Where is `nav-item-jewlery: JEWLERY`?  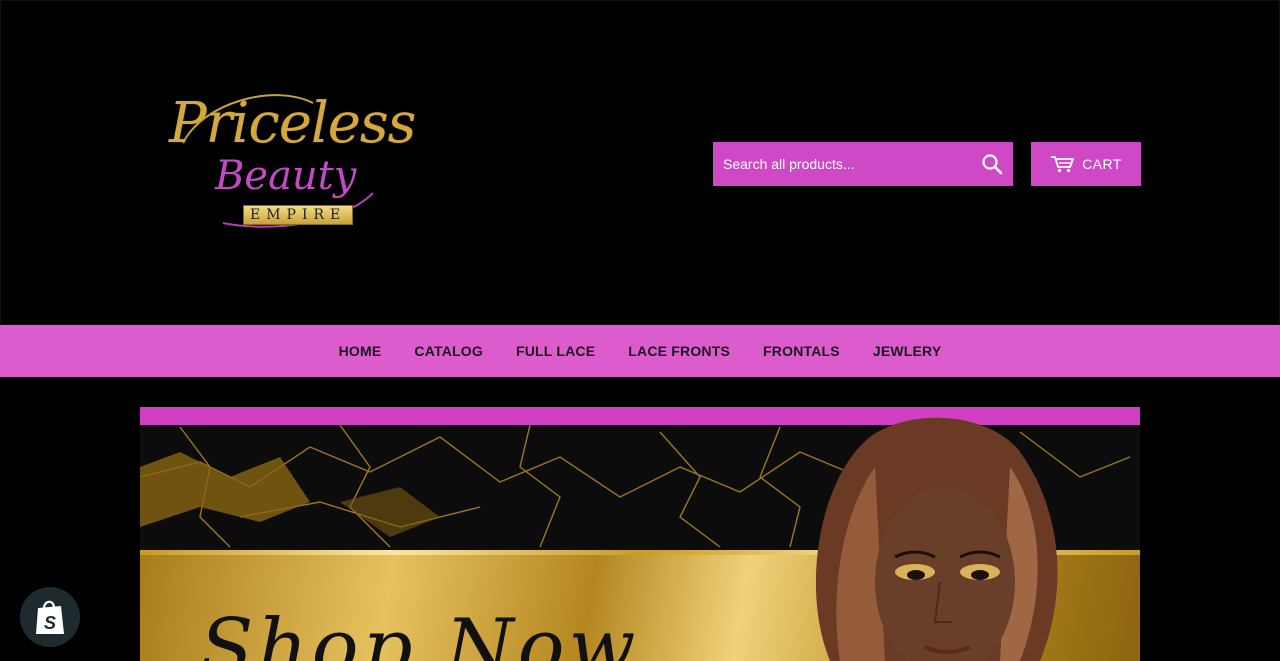 nav-item-jewlery: JEWLERY is located at coordinates (907, 351).